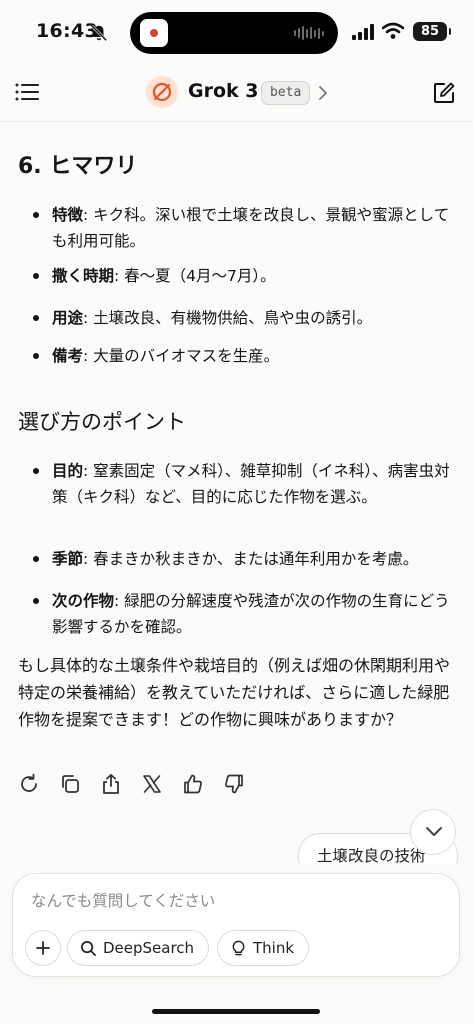 The width and height of the screenshot is (473, 1024). What do you see at coordinates (393, 30) in the screenshot?
I see `wifi-icon` at bounding box center [393, 30].